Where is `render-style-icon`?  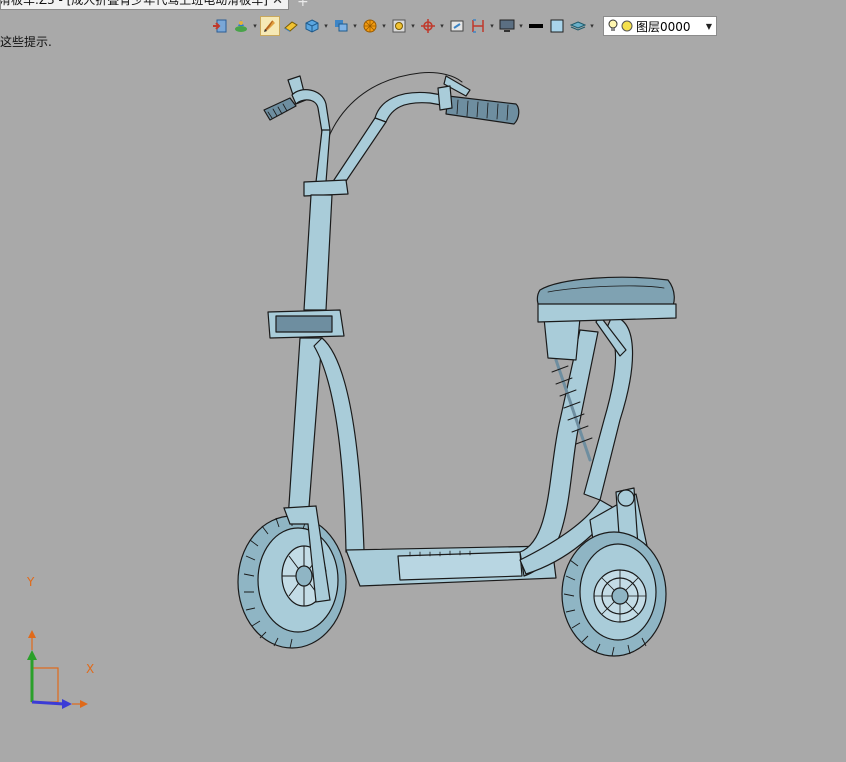
render-style-icon is located at coordinates (370, 26).